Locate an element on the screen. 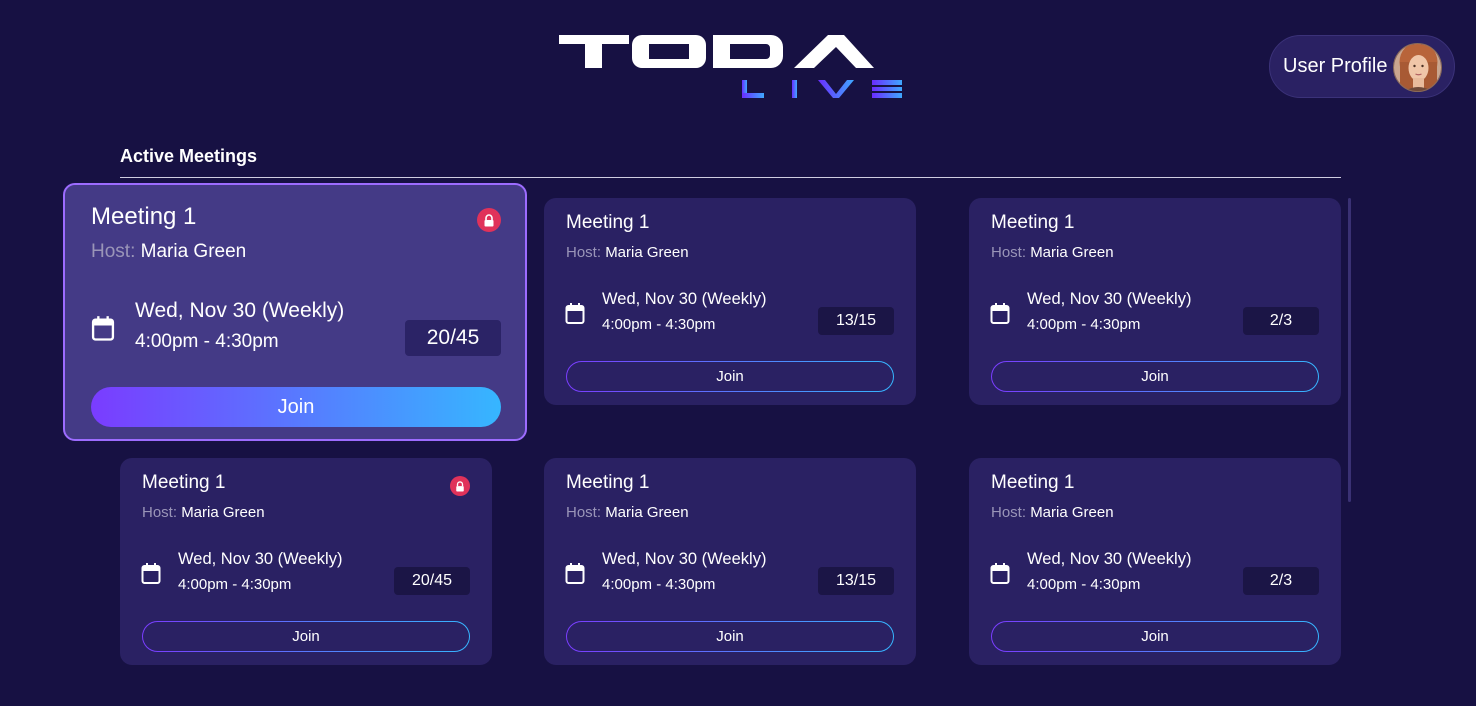 The width and height of the screenshot is (1476, 706). avatar is located at coordinates (1417, 67).